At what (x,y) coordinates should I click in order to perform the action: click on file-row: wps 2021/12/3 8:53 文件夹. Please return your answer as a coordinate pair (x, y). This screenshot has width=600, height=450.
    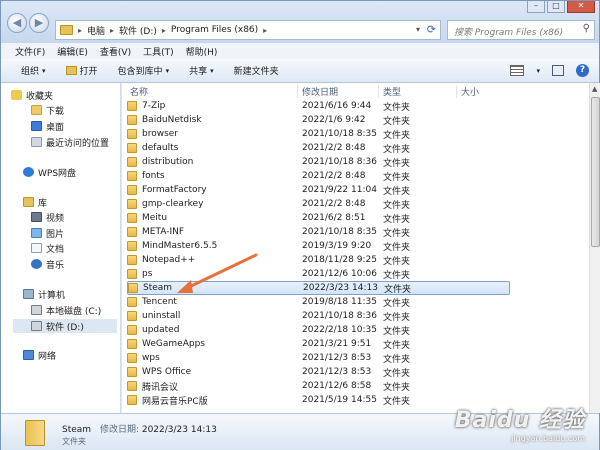
    Looking at the image, I should click on (318, 358).